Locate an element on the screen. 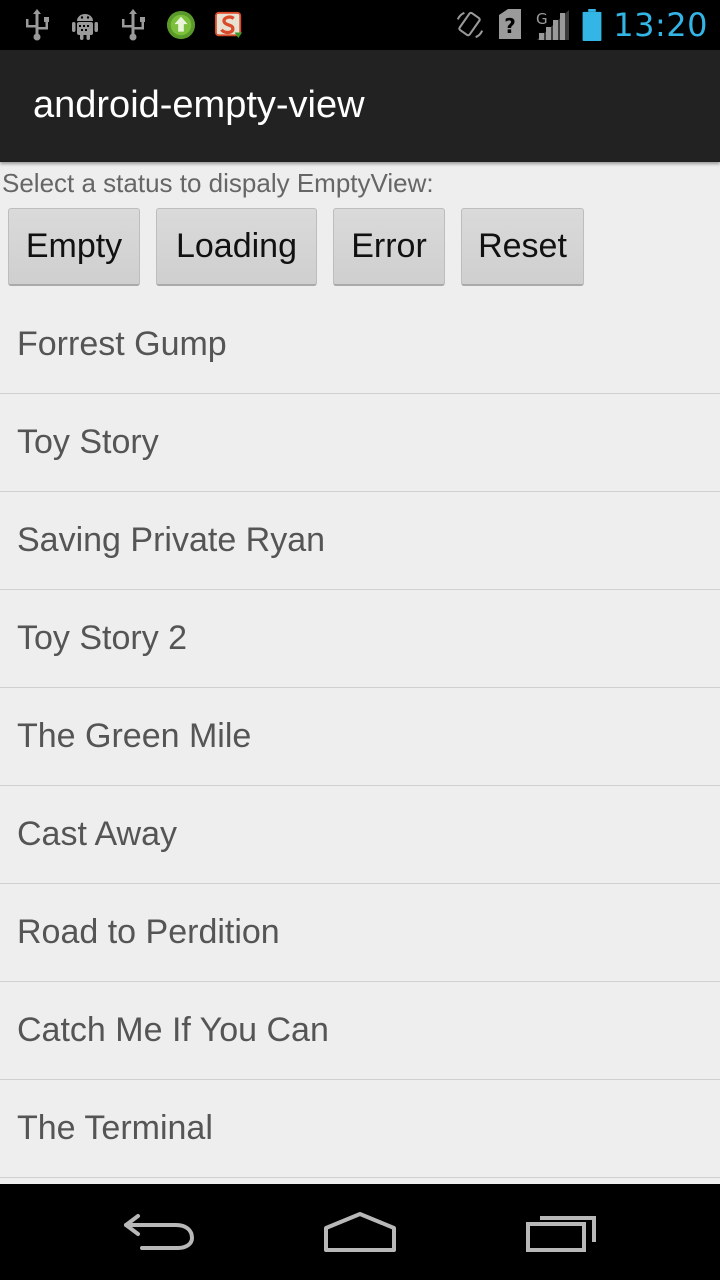 The width and height of the screenshot is (720, 1280). home-icon is located at coordinates (360, 1232).